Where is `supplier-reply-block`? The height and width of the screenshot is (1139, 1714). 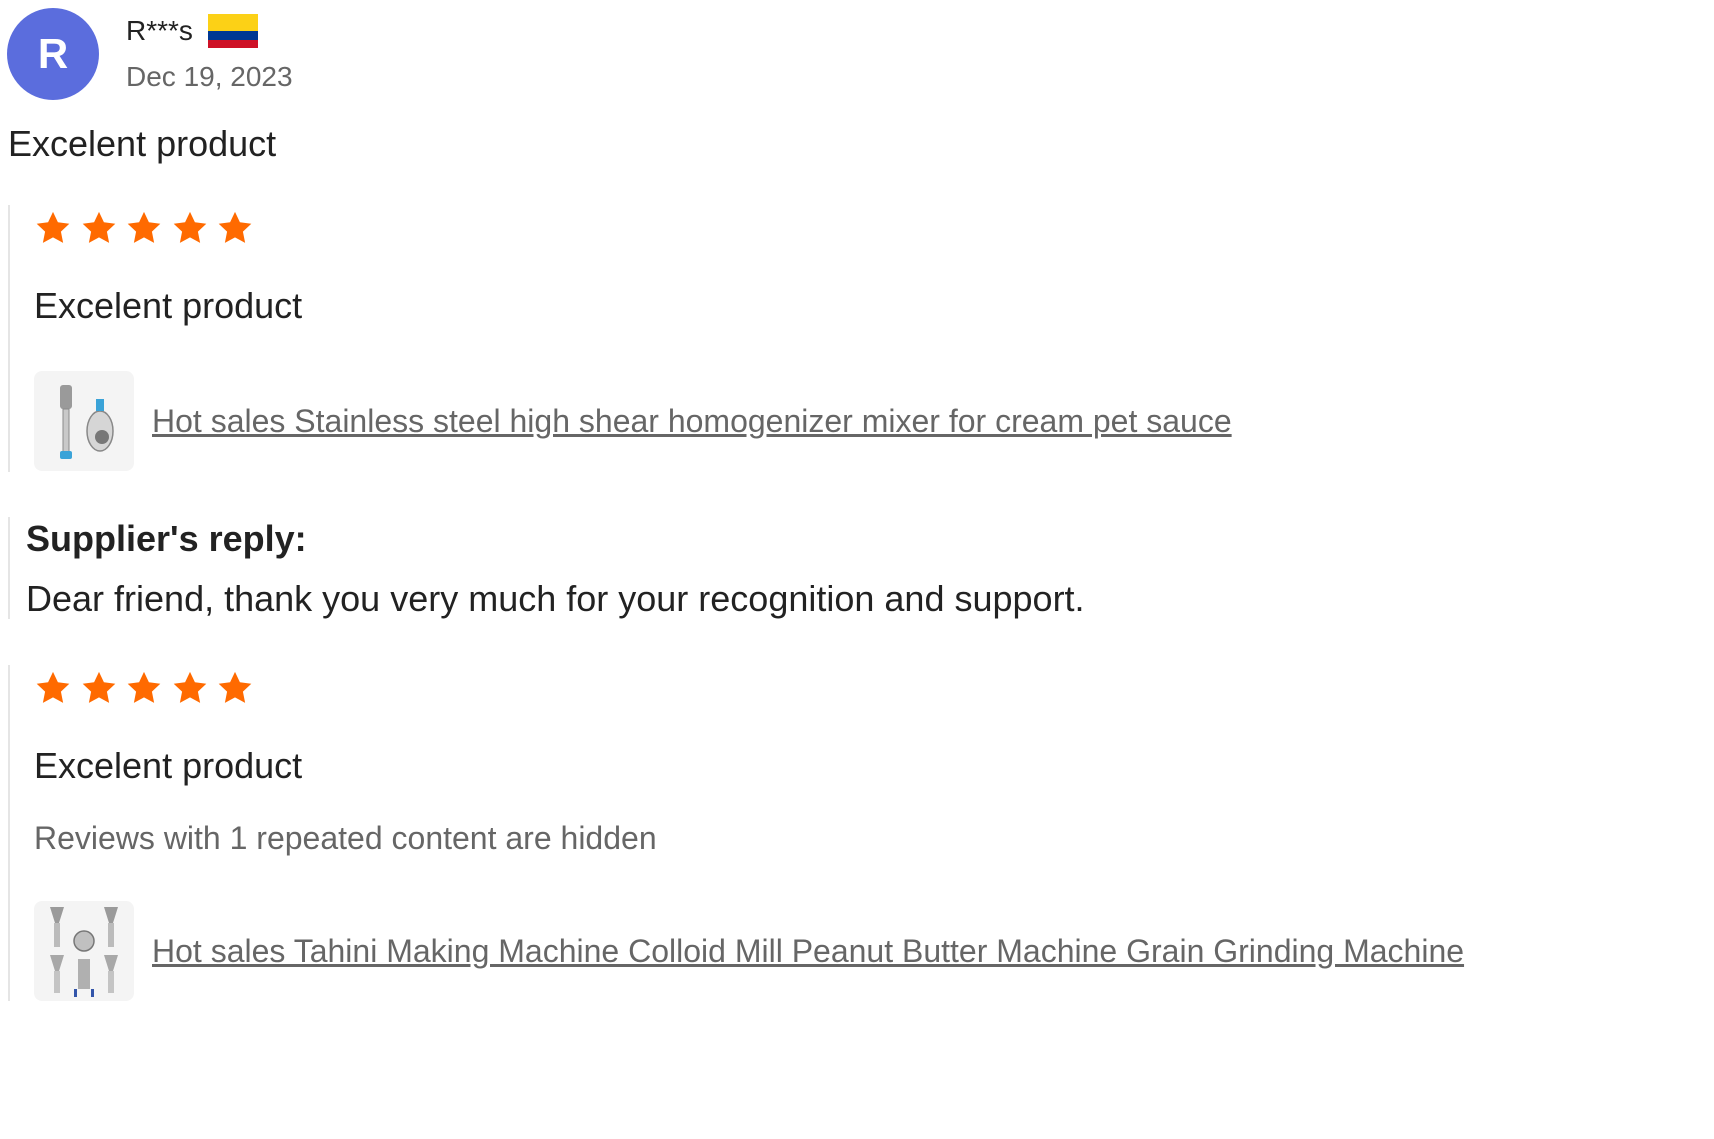 supplier-reply-block is located at coordinates (9, 568).